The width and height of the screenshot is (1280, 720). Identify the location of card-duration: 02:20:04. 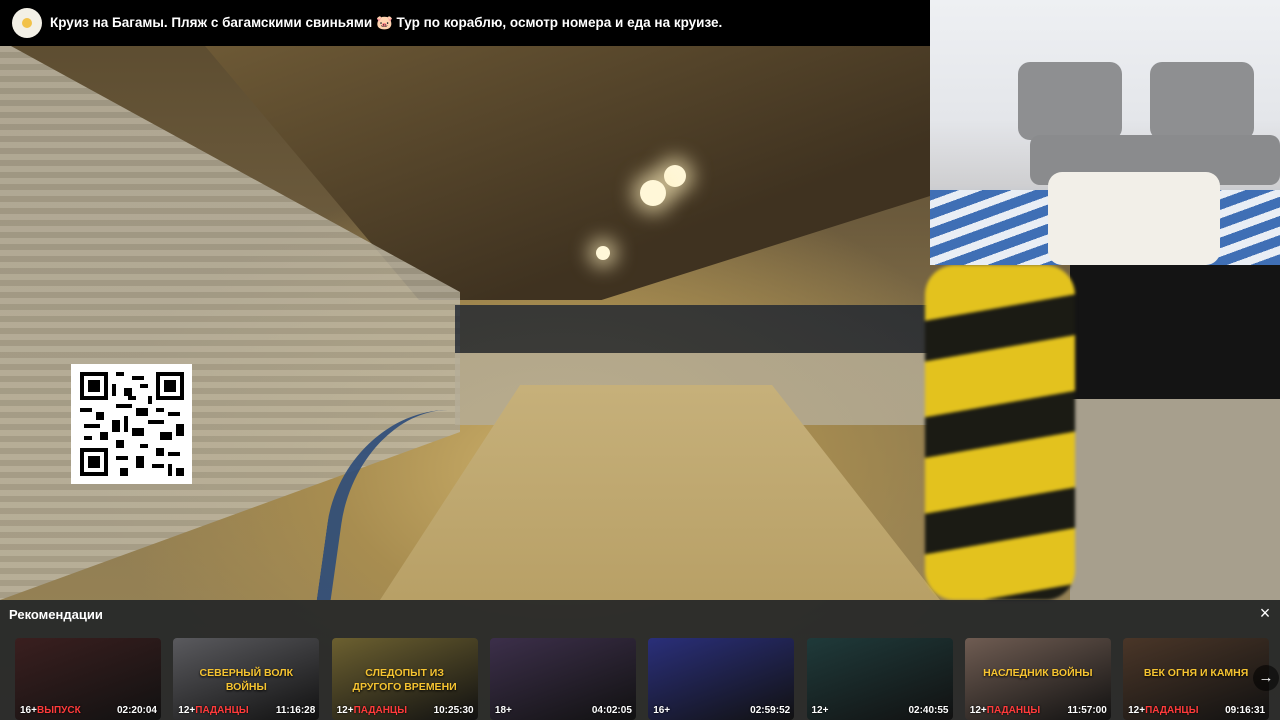
(136, 710).